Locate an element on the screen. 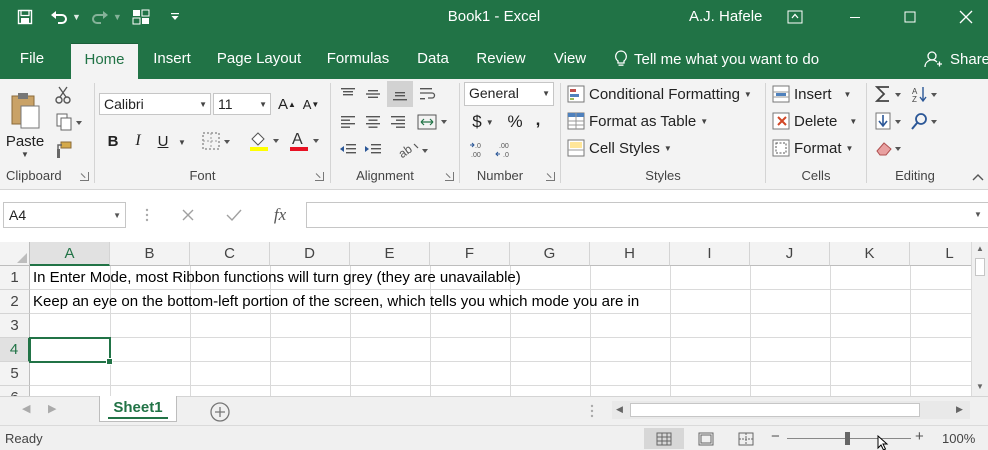  merge-center-icon is located at coordinates (433, 122).